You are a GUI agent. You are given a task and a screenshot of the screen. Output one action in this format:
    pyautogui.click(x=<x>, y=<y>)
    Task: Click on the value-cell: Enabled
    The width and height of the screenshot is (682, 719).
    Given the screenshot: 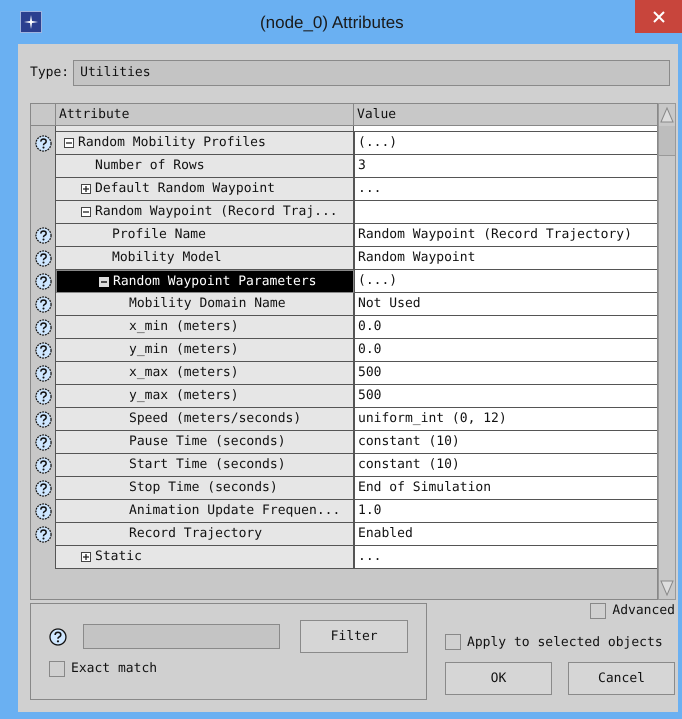 What is the action you would take?
    pyautogui.click(x=505, y=534)
    